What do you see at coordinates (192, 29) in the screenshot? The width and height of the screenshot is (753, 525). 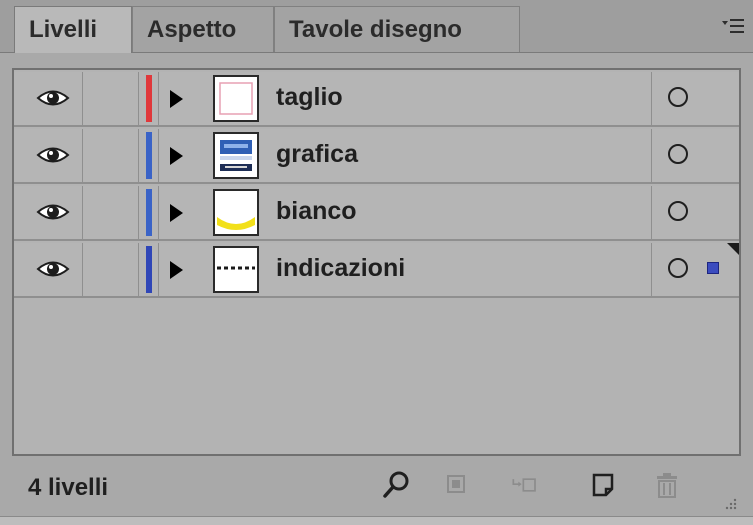 I see `tab-label: Aspetto` at bounding box center [192, 29].